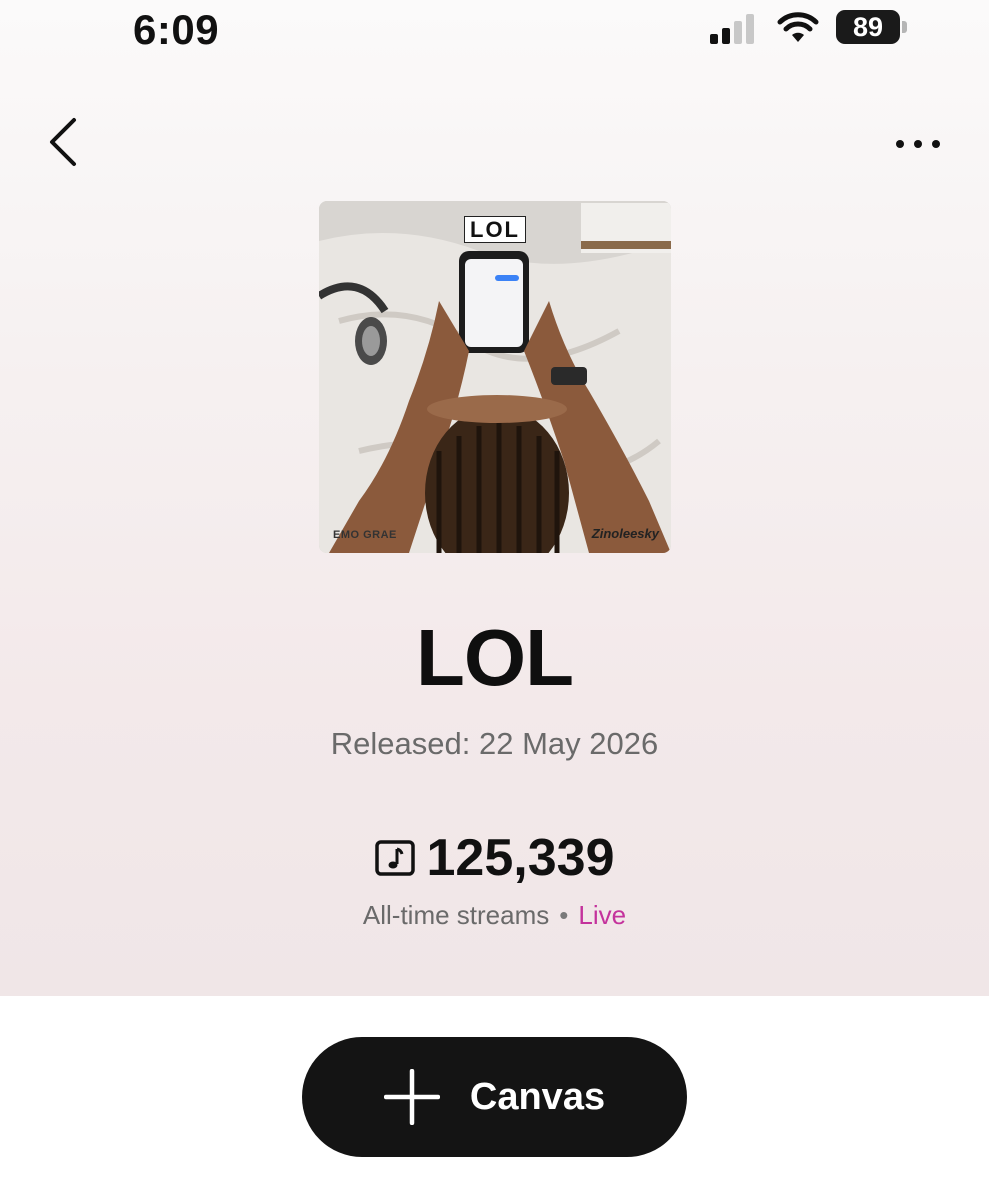 Image resolution: width=989 pixels, height=1200 pixels. Describe the element at coordinates (732, 29) in the screenshot. I see `cellular-signal-icon` at that location.